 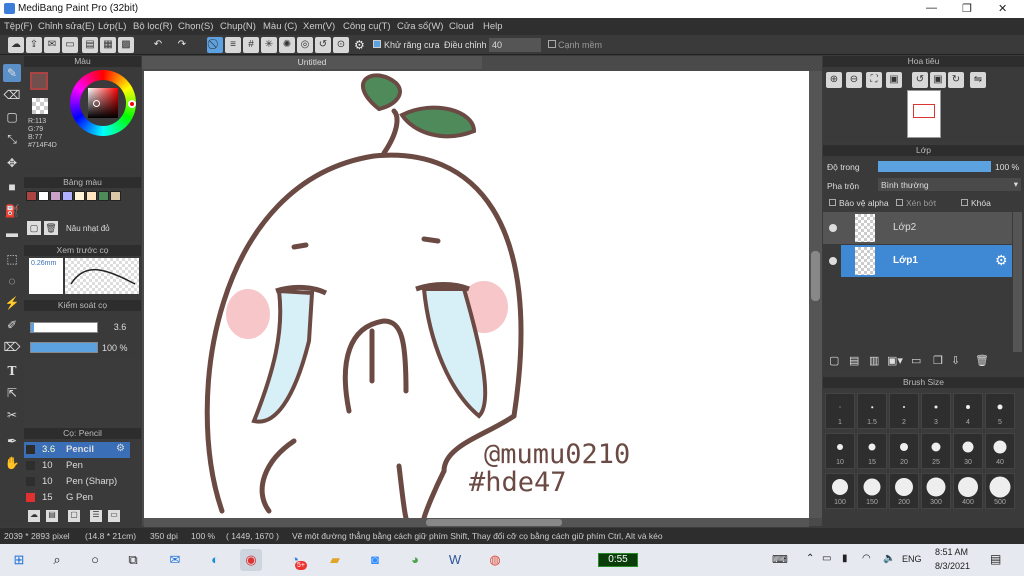 I want to click on move-tool-icon: ✥, so click(x=12, y=163).